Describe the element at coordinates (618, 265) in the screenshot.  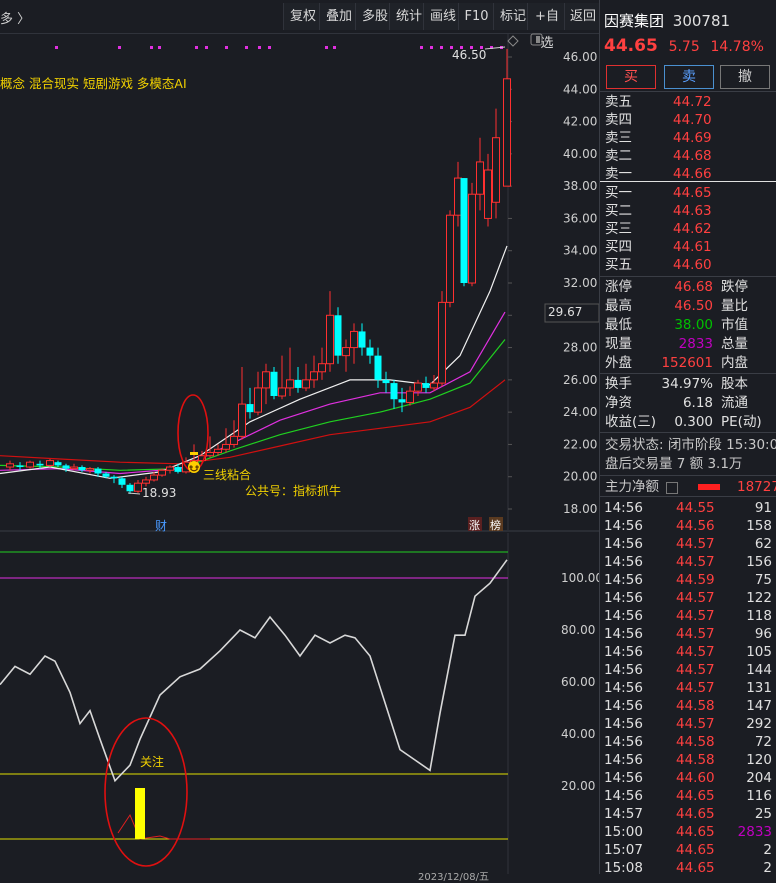
I see `order-label: 买五` at that location.